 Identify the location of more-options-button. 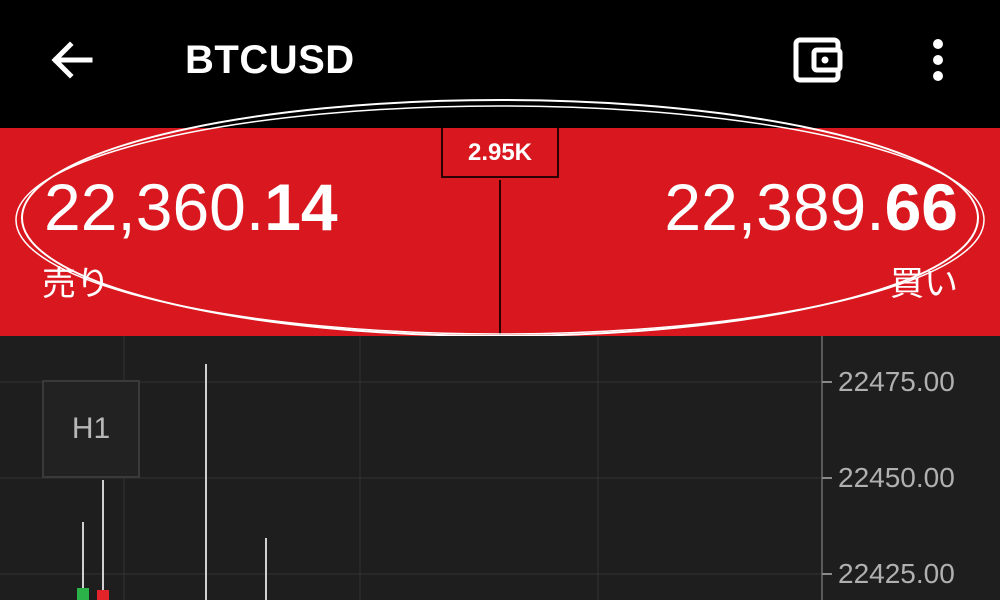
(938, 60).